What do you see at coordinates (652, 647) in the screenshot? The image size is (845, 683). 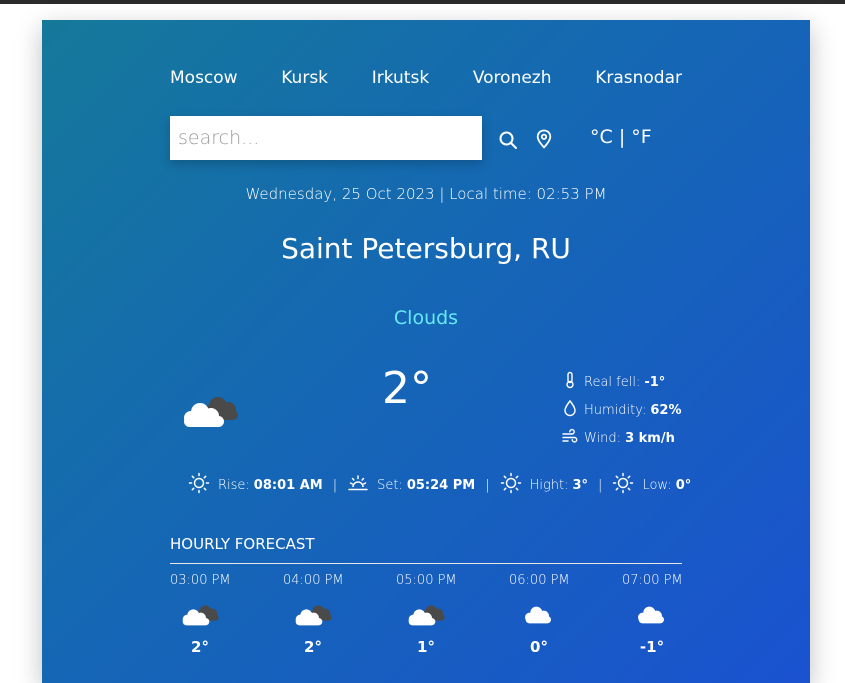 I see `hourly-temp: -1°` at bounding box center [652, 647].